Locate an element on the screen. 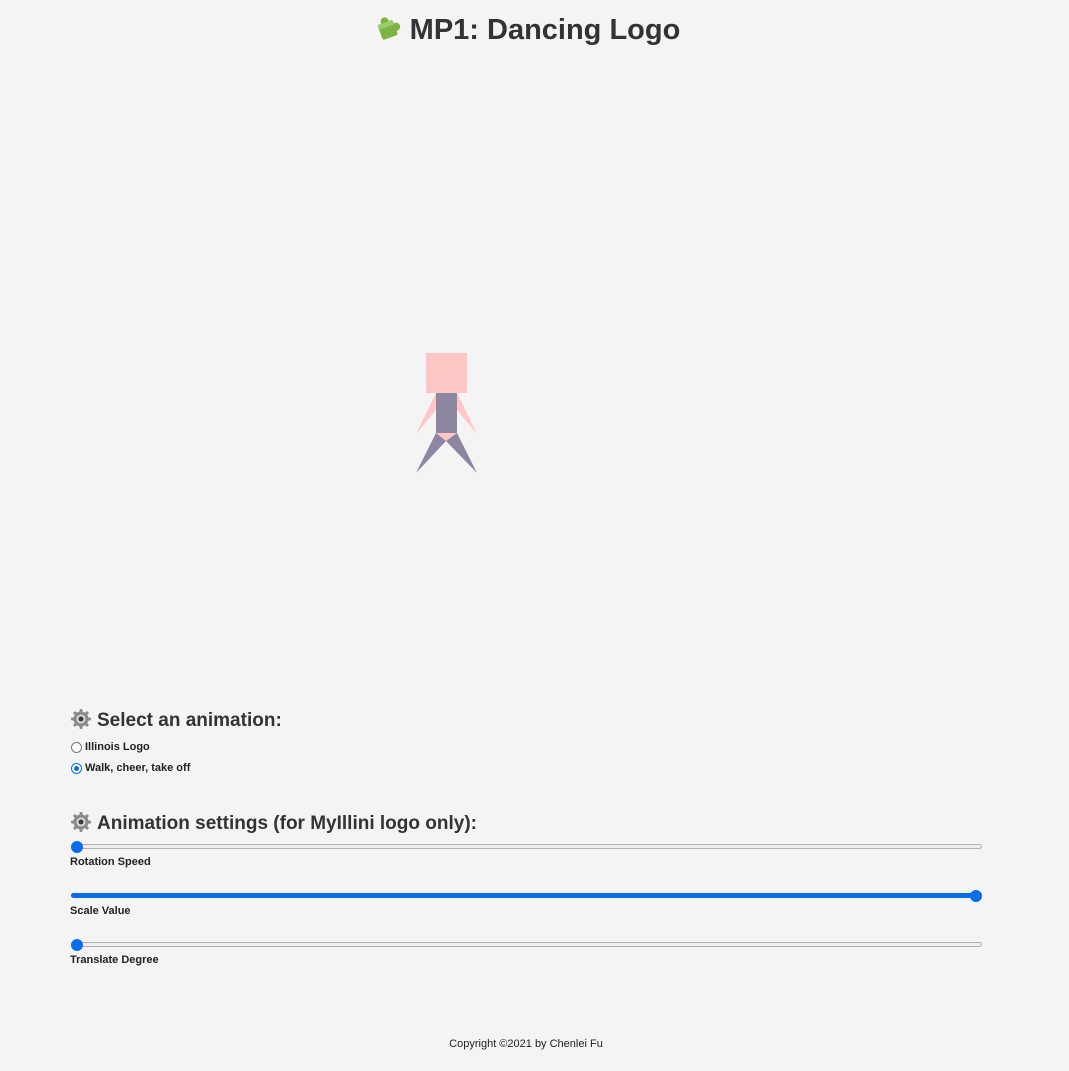  rotation-speed-slider is located at coordinates (526, 847).